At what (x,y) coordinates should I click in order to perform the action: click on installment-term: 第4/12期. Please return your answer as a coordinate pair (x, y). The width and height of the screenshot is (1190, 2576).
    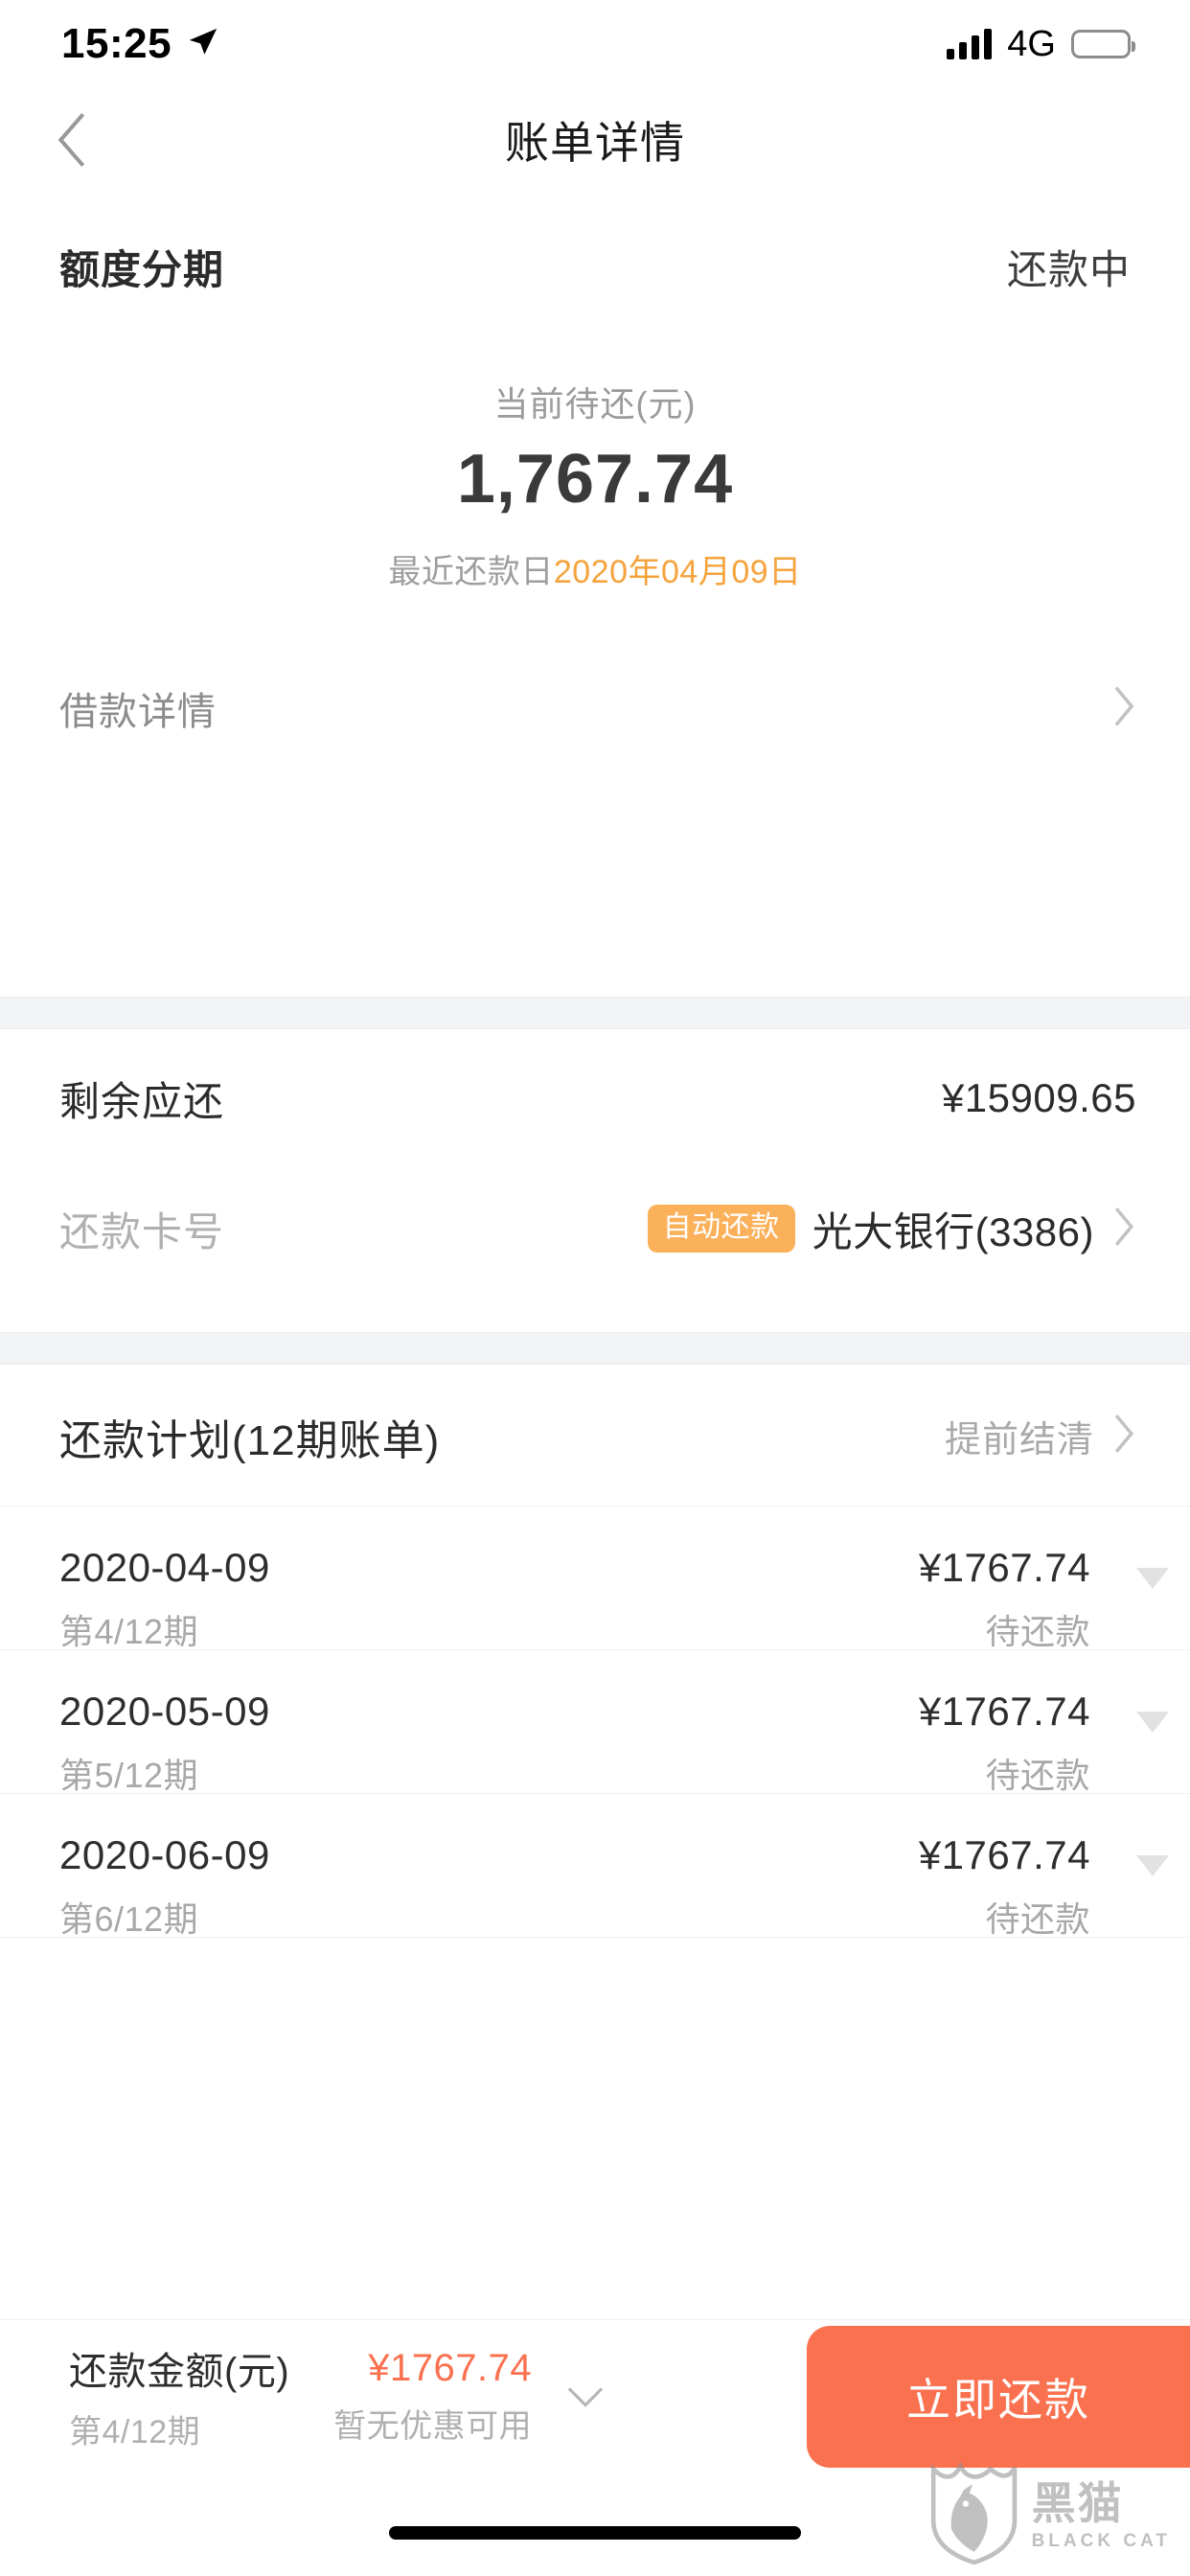
    Looking at the image, I should click on (129, 1631).